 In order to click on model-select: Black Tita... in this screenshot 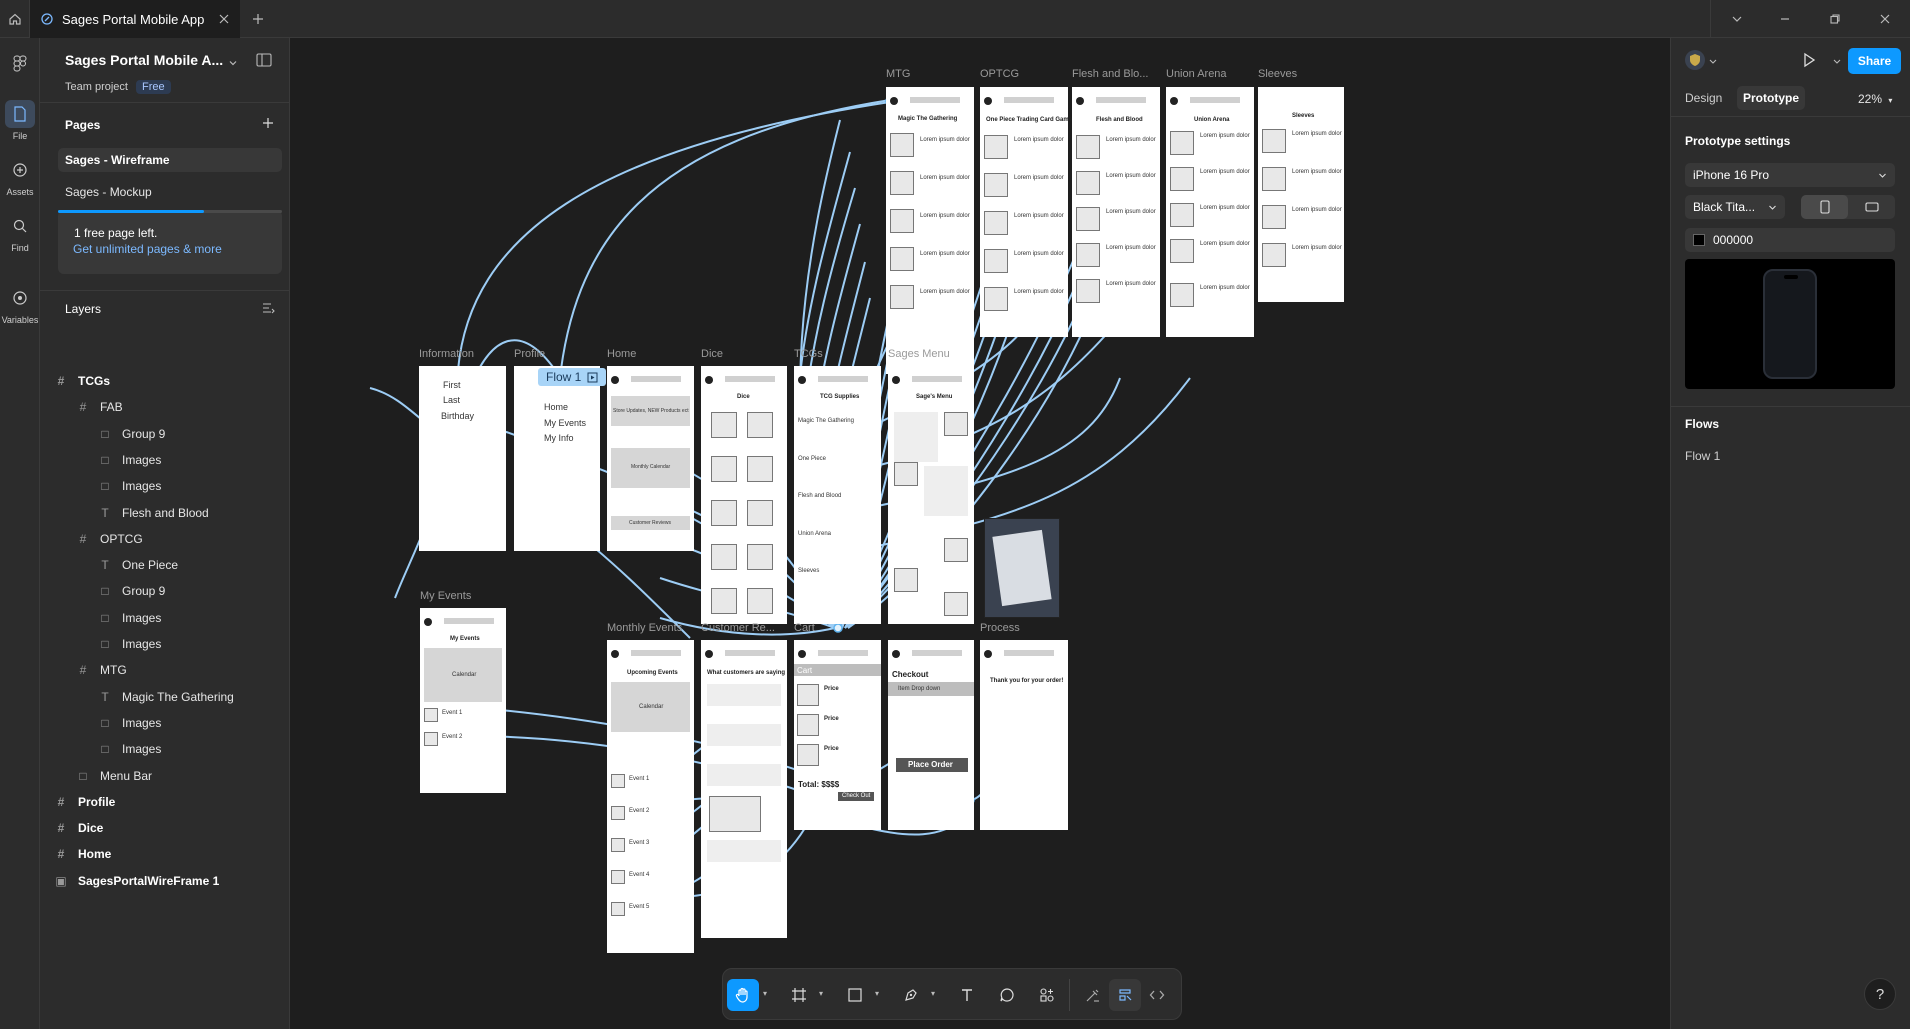, I will do `click(1735, 207)`.